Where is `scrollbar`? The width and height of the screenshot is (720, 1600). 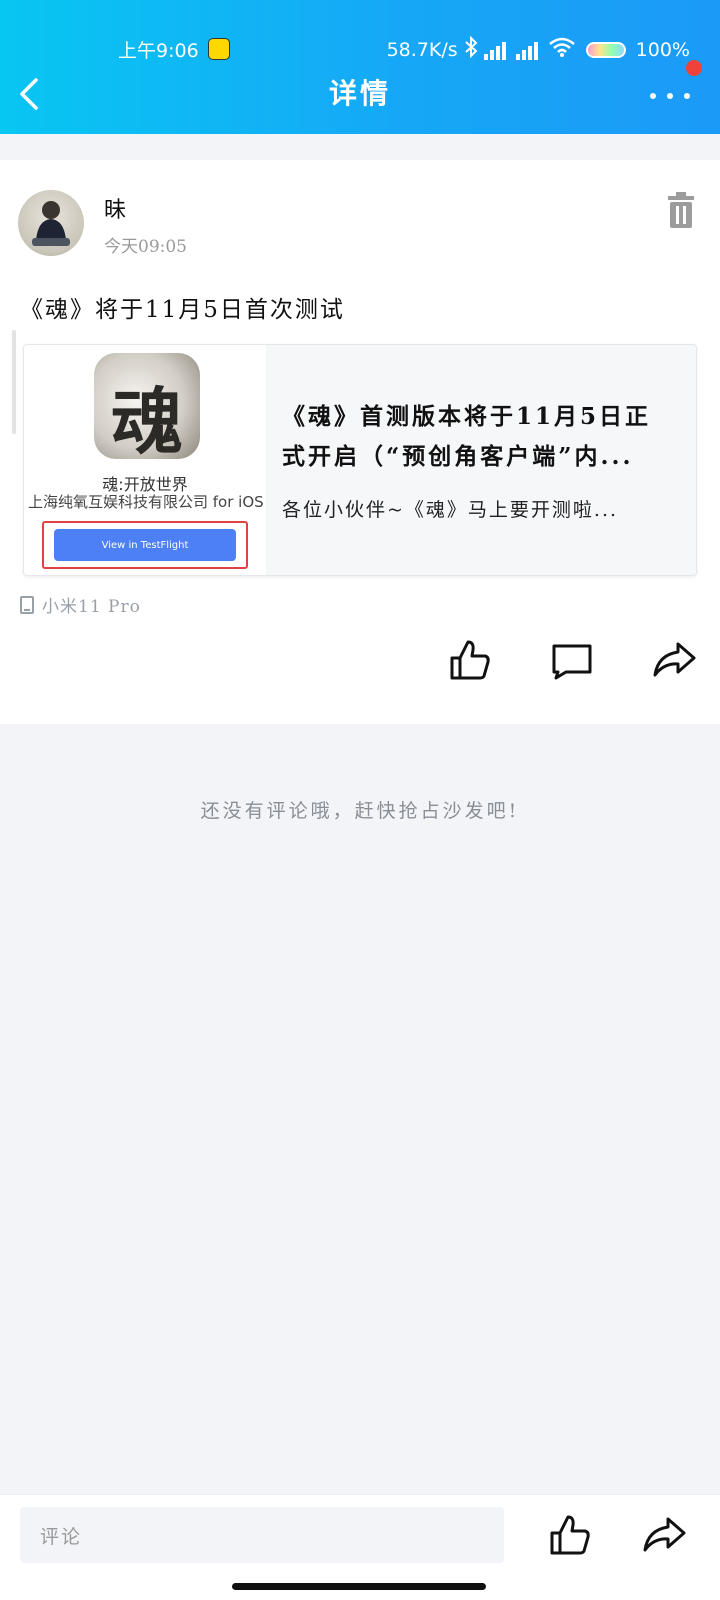 scrollbar is located at coordinates (14, 382).